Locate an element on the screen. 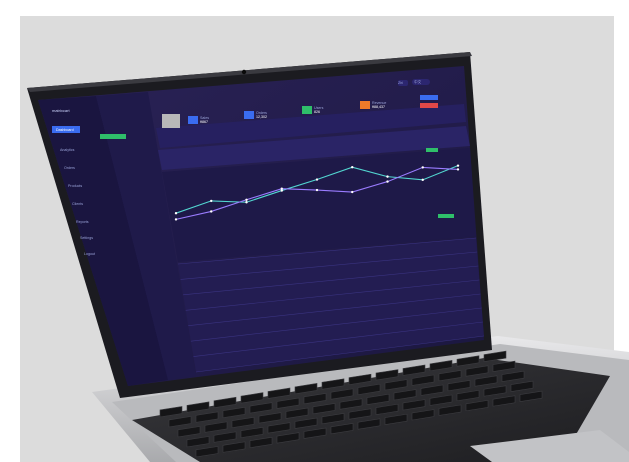  sidebar-item-analytics: Analytics is located at coordinates (67, 150).